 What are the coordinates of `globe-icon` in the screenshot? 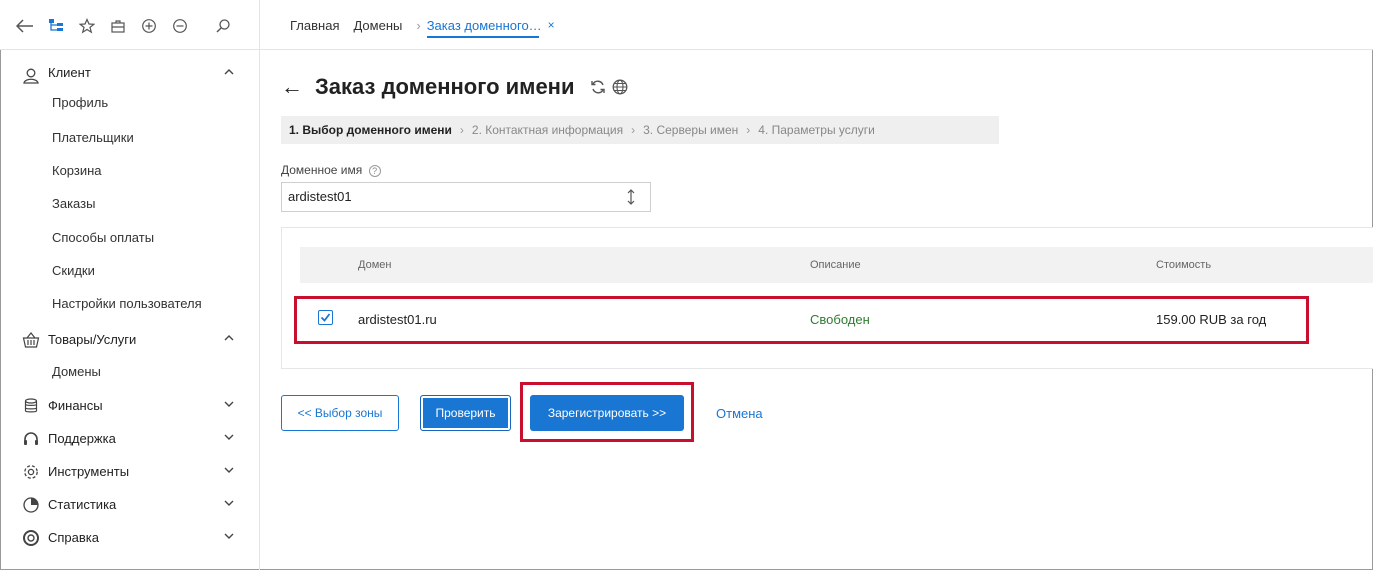 It's located at (620, 87).